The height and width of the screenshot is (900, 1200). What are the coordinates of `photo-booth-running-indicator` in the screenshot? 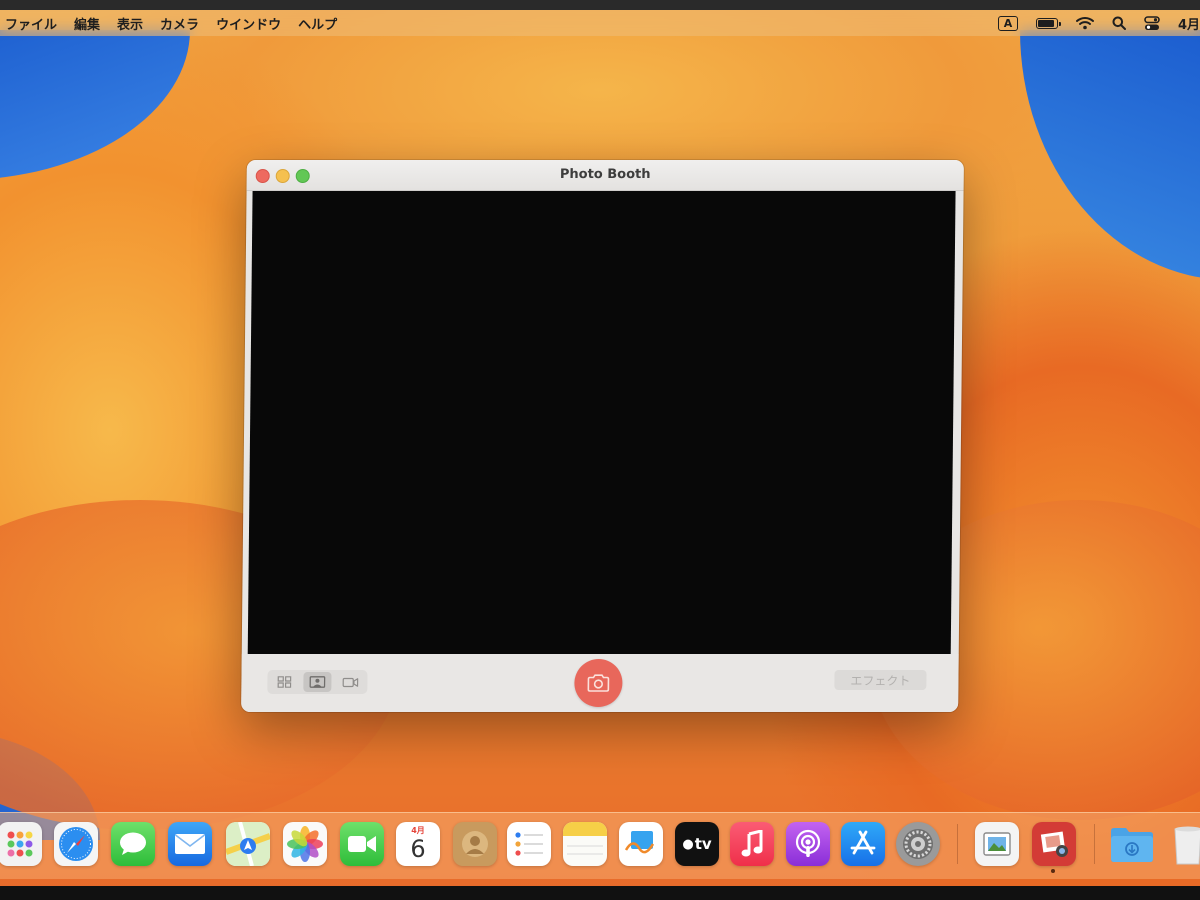 It's located at (1053, 871).